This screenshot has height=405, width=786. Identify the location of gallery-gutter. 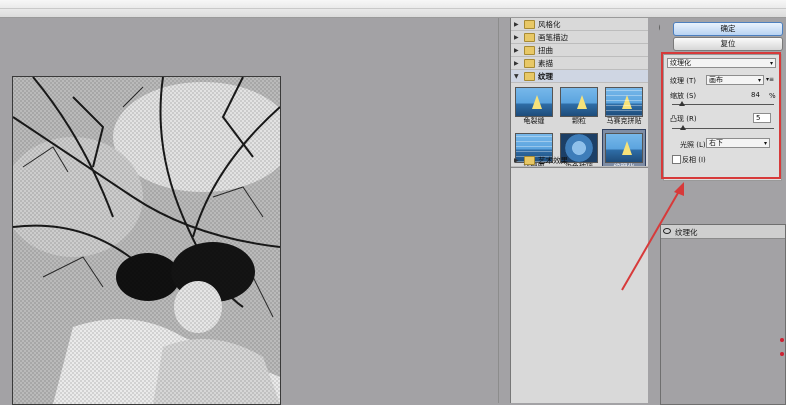
(654, 210).